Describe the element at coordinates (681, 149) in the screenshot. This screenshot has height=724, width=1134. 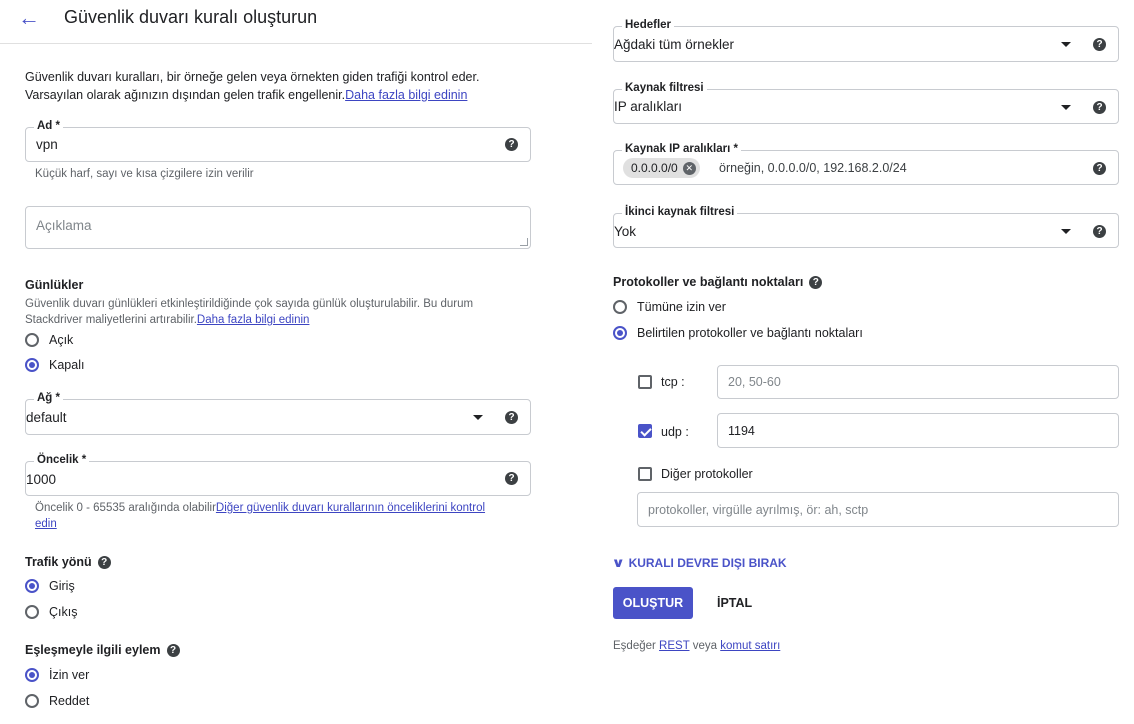
I see `source-ip-ranges-label: Kaynak IP aralıkları *` at that location.